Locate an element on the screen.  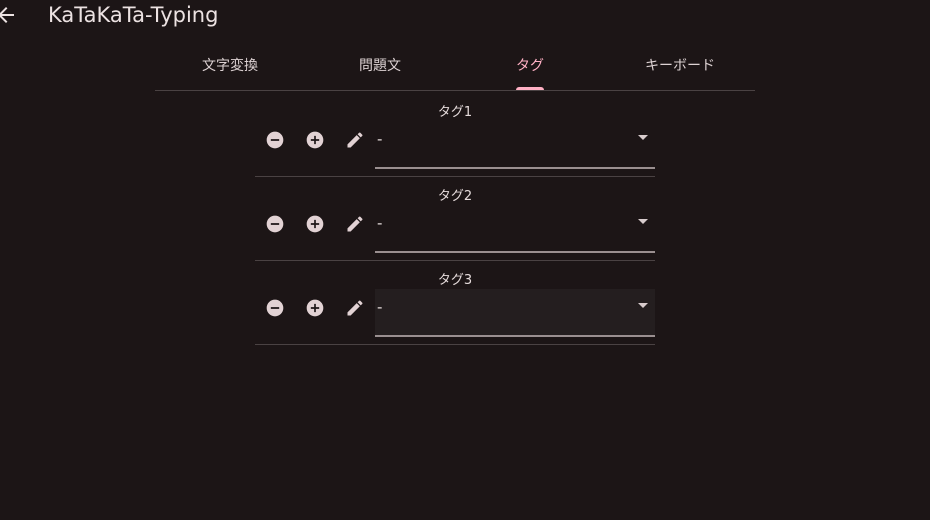
tag-label: タグ2 is located at coordinates (455, 196).